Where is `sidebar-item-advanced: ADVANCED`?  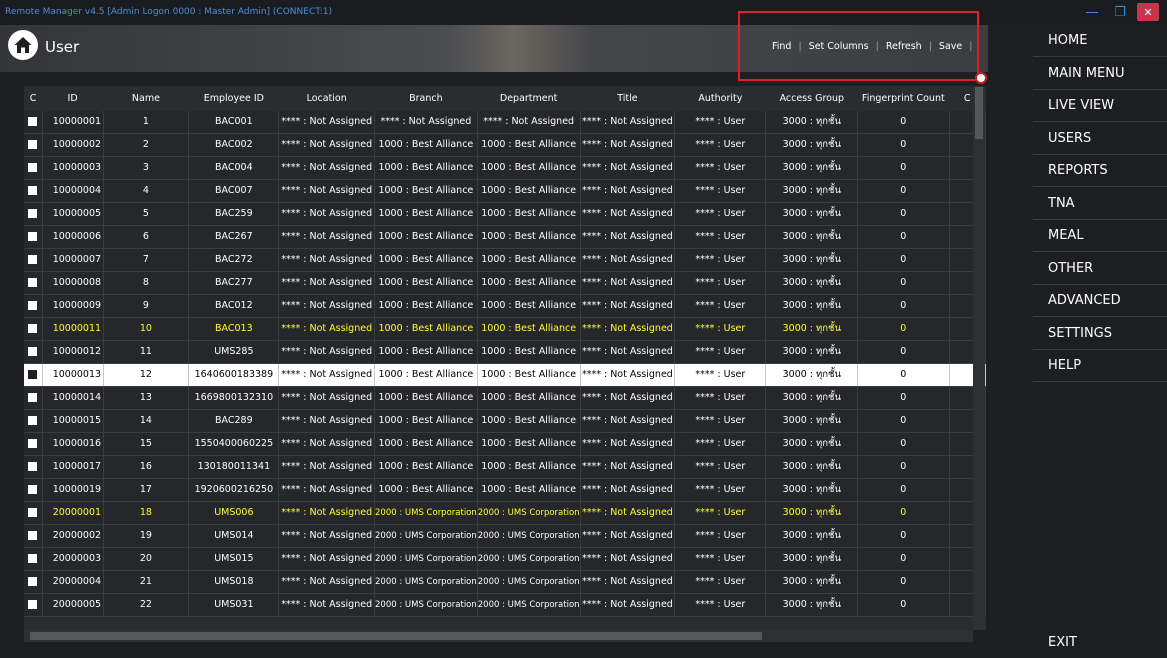
sidebar-item-advanced: ADVANCED is located at coordinates (1100, 301).